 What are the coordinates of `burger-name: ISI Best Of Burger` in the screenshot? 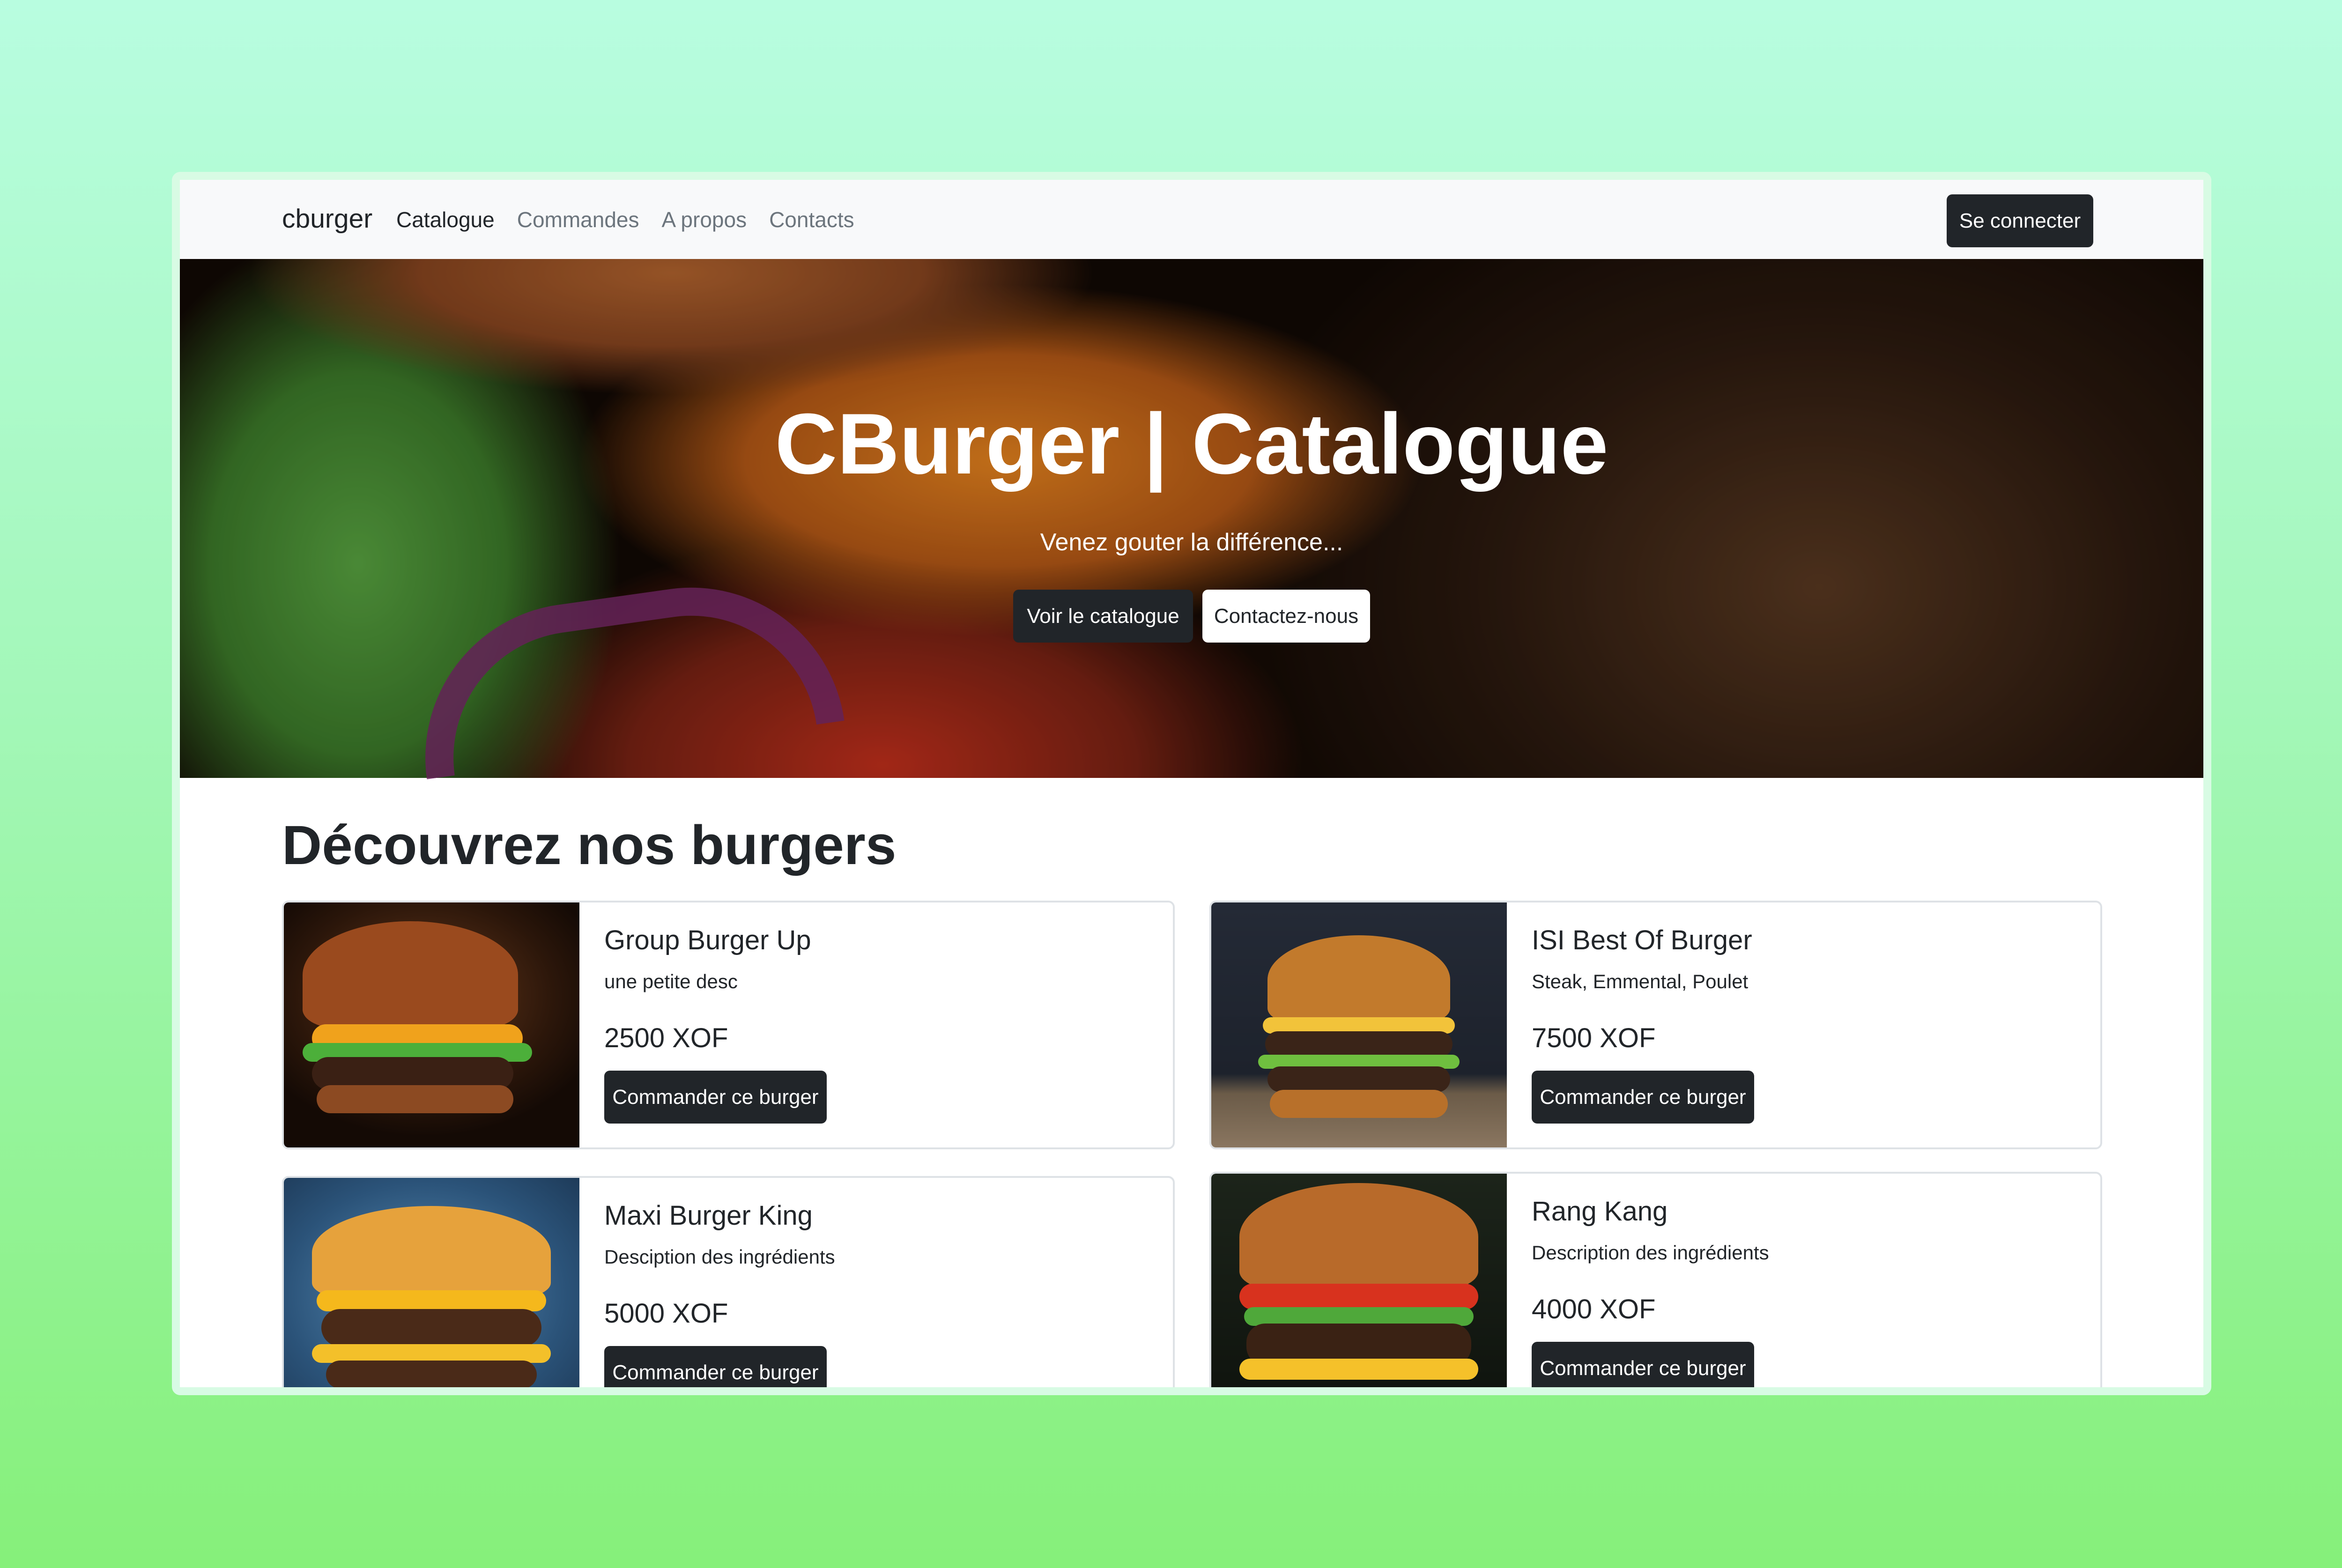 It's located at (1642, 940).